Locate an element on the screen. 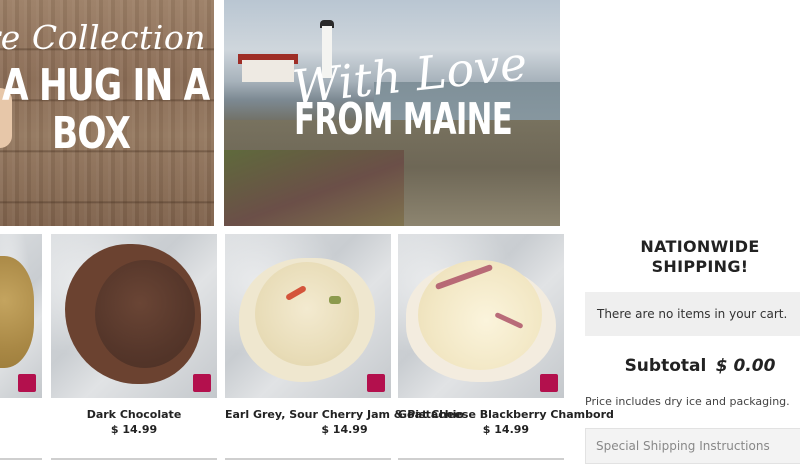  banner-script-text: ure Collection is located at coordinates (103, 37).